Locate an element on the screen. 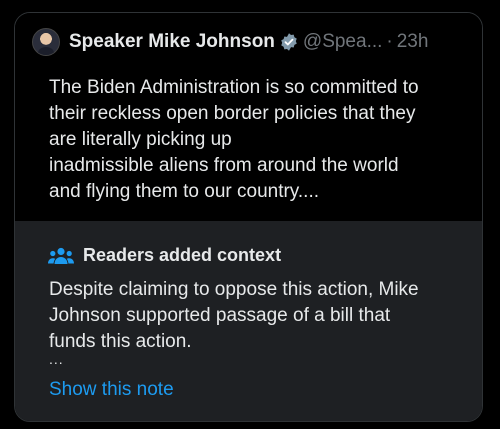 The height and width of the screenshot is (429, 500). context-title: Readers added context is located at coordinates (182, 255).